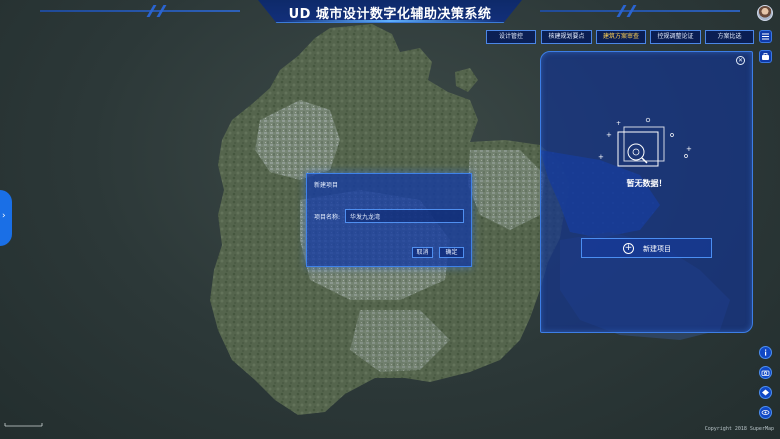 Image resolution: width=780 pixels, height=439 pixels. What do you see at coordinates (466, 80) in the screenshot?
I see `islet` at bounding box center [466, 80].